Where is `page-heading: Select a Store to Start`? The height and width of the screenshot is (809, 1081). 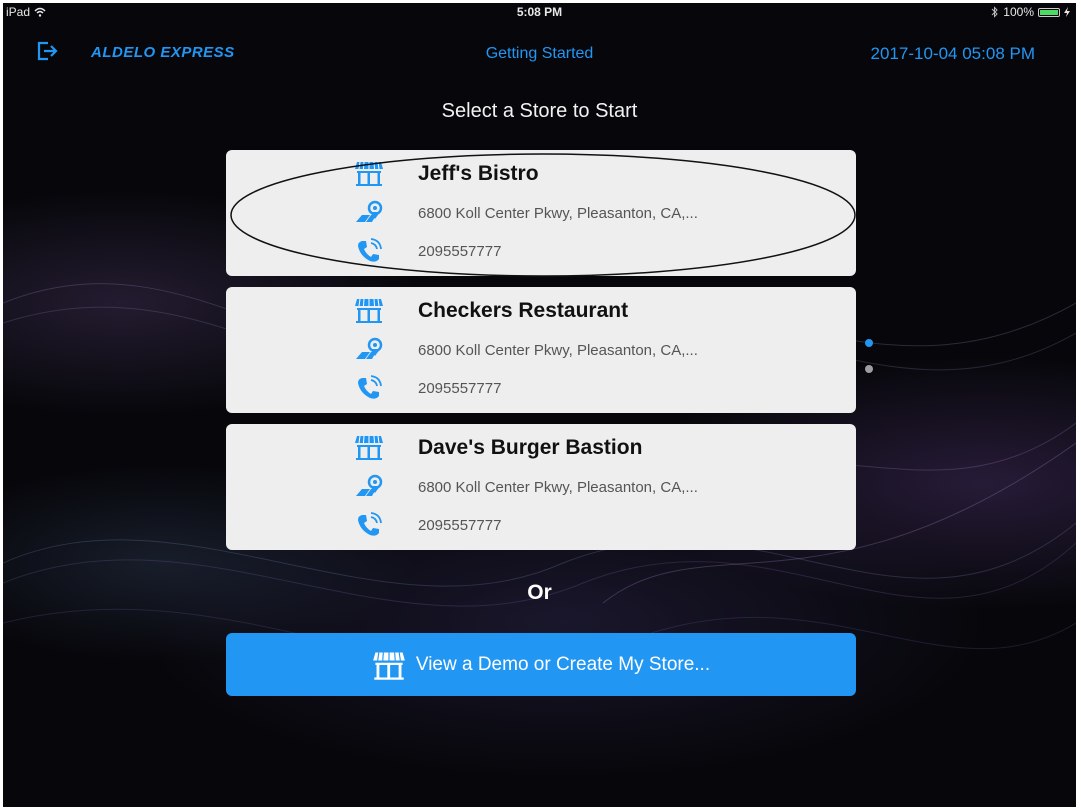 page-heading: Select a Store to Start is located at coordinates (539, 111).